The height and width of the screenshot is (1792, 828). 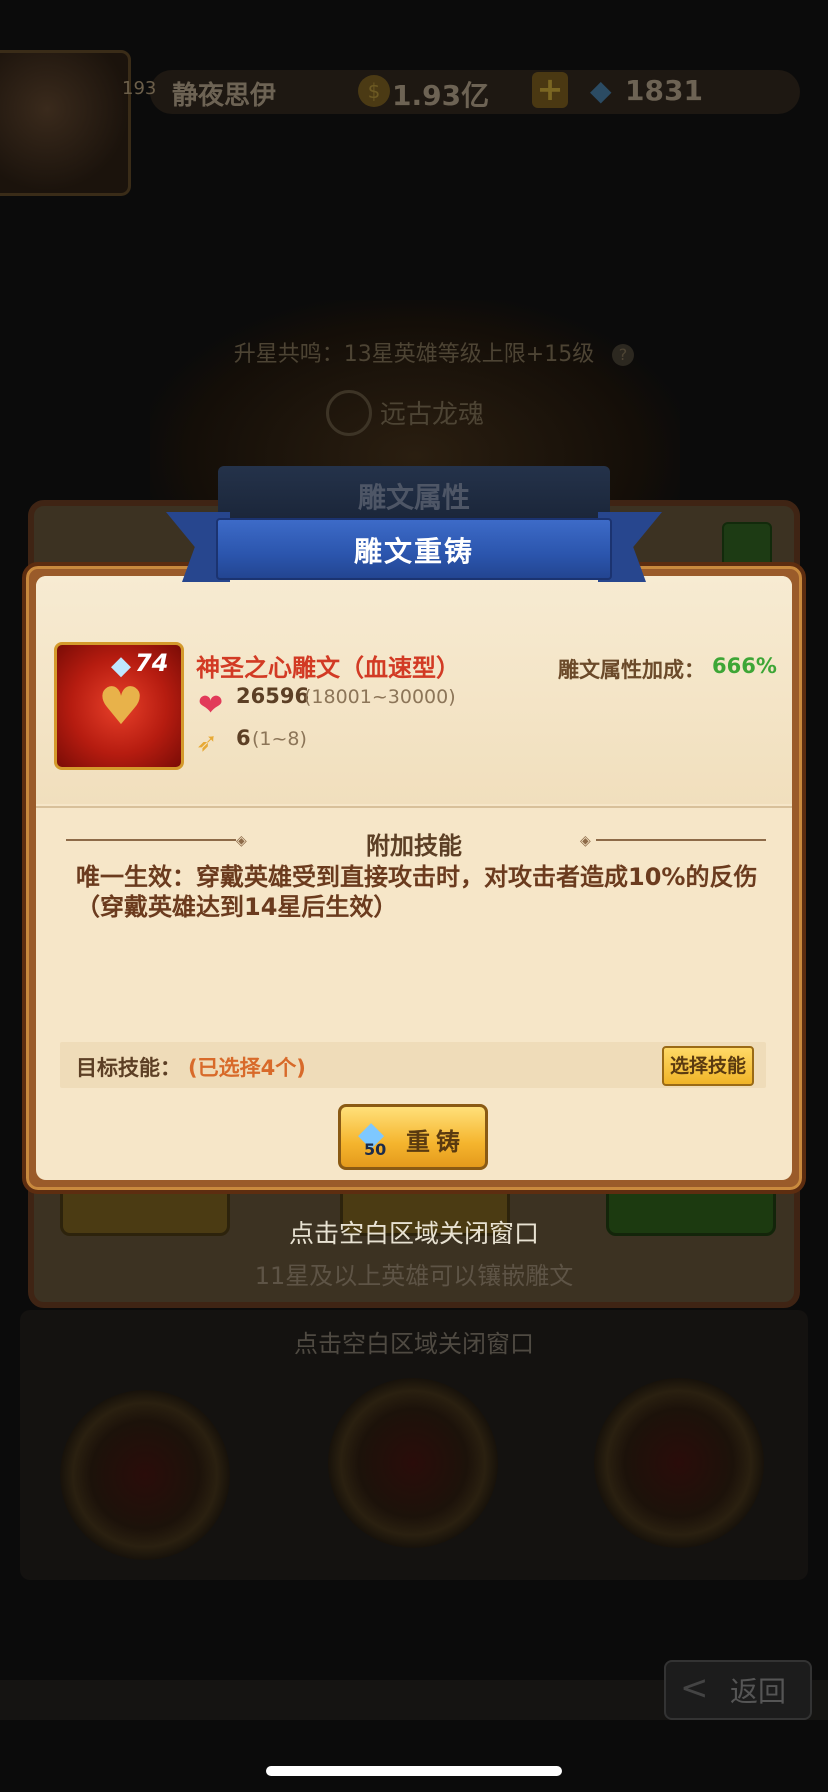 I want to click on close-hint: 点击空白区域关闭窗口, so click(x=414, y=1232).